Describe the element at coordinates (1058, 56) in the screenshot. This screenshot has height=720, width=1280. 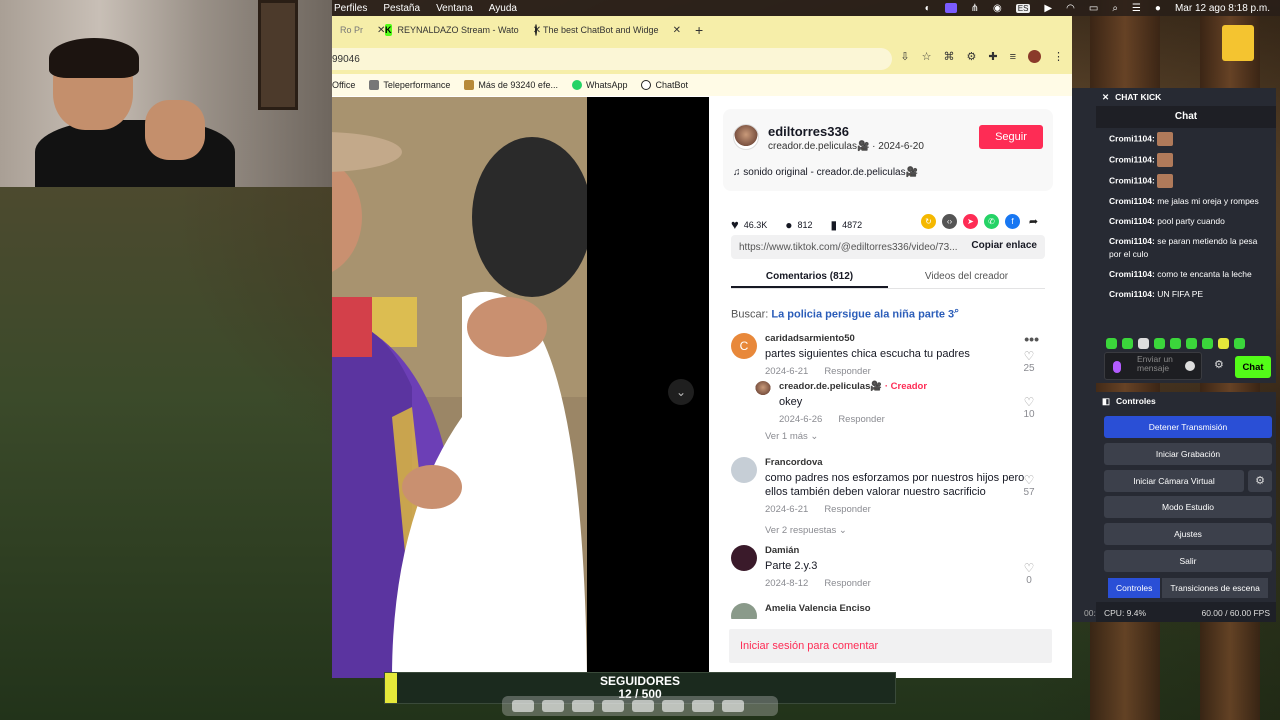
I see `browser-menu-icon: ⋮` at that location.